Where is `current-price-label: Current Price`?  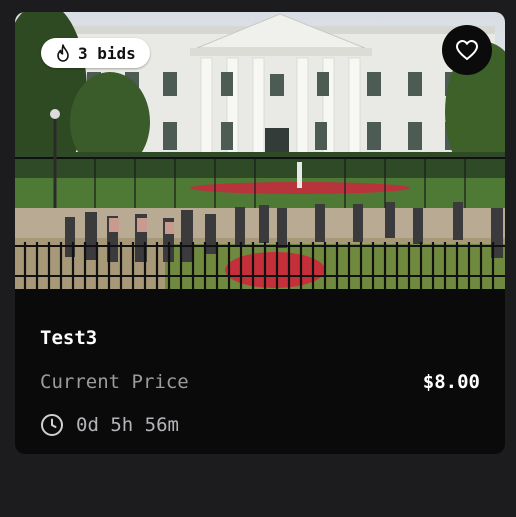
current-price-label: Current Price is located at coordinates (114, 382).